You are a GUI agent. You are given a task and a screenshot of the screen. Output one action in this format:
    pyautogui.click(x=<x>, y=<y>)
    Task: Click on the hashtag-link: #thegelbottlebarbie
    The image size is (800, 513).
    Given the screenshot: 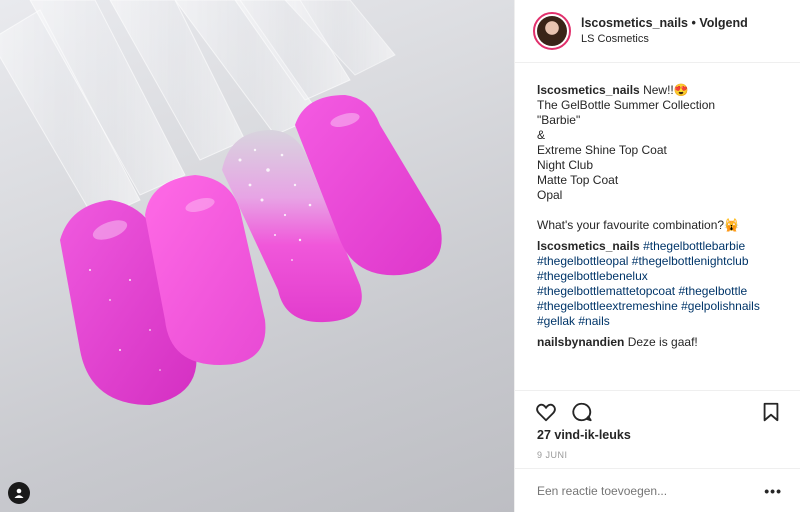 What is the action you would take?
    pyautogui.click(x=694, y=246)
    